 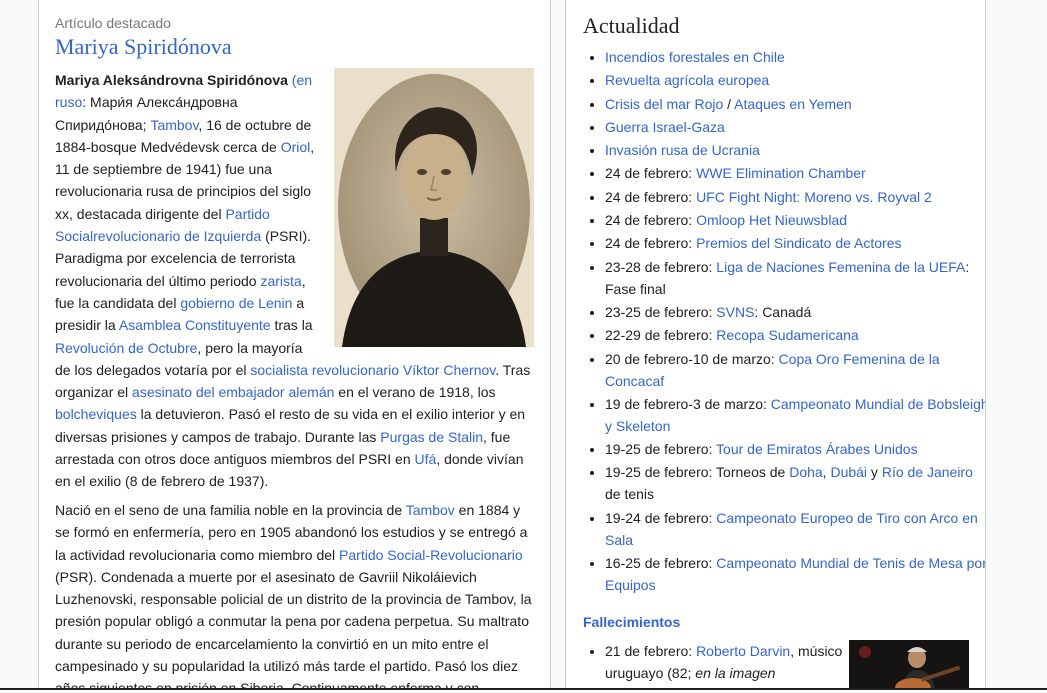 I want to click on text-run: 21 de febrero:, so click(x=651, y=651).